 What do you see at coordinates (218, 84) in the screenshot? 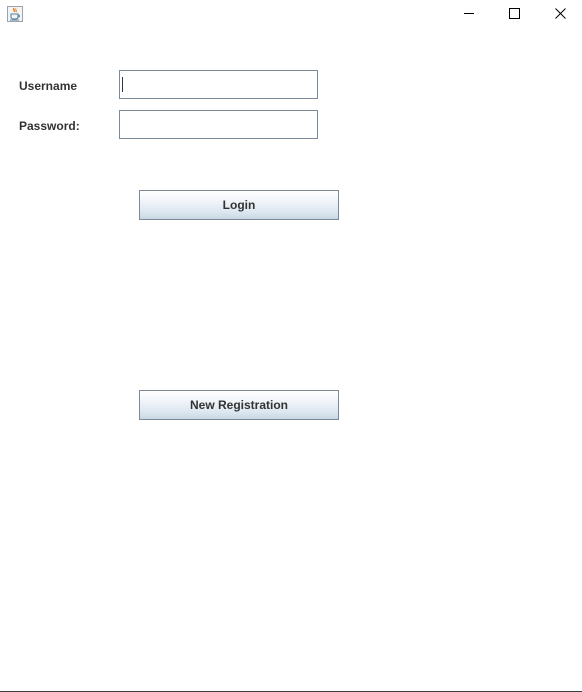
I see `username-field` at bounding box center [218, 84].